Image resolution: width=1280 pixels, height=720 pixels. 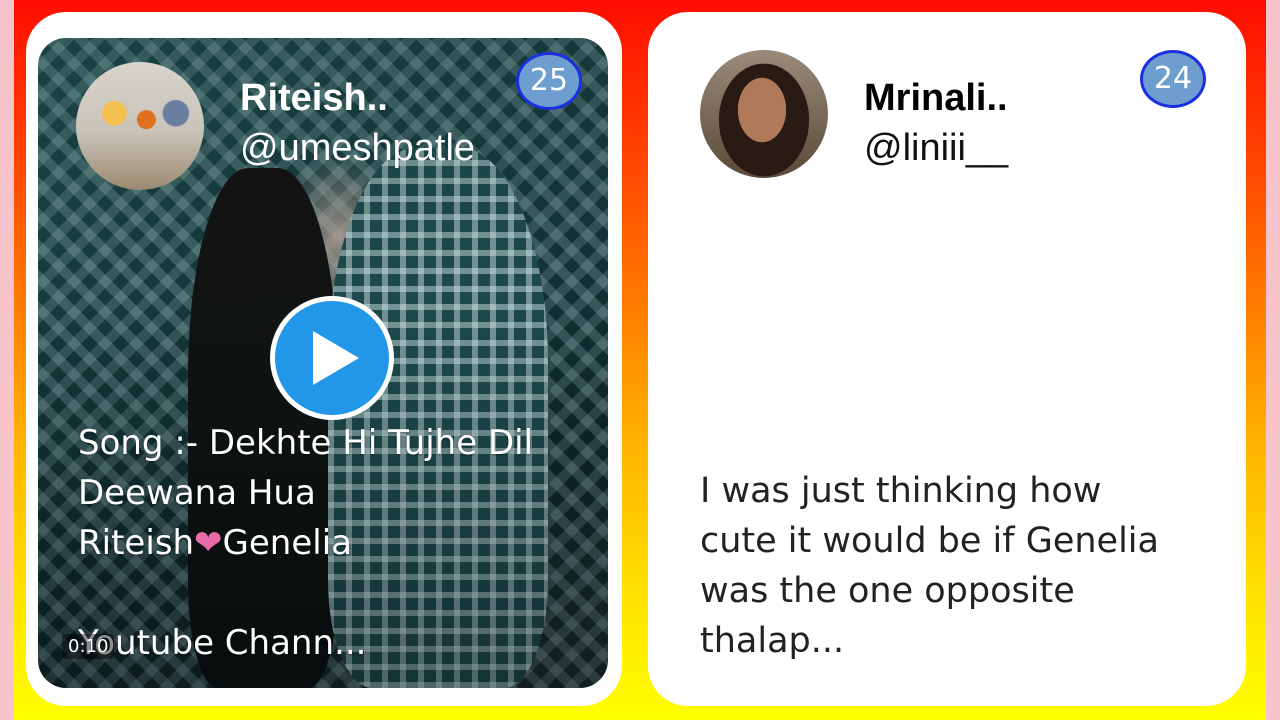 I want to click on caption-line, so click(x=338, y=593).